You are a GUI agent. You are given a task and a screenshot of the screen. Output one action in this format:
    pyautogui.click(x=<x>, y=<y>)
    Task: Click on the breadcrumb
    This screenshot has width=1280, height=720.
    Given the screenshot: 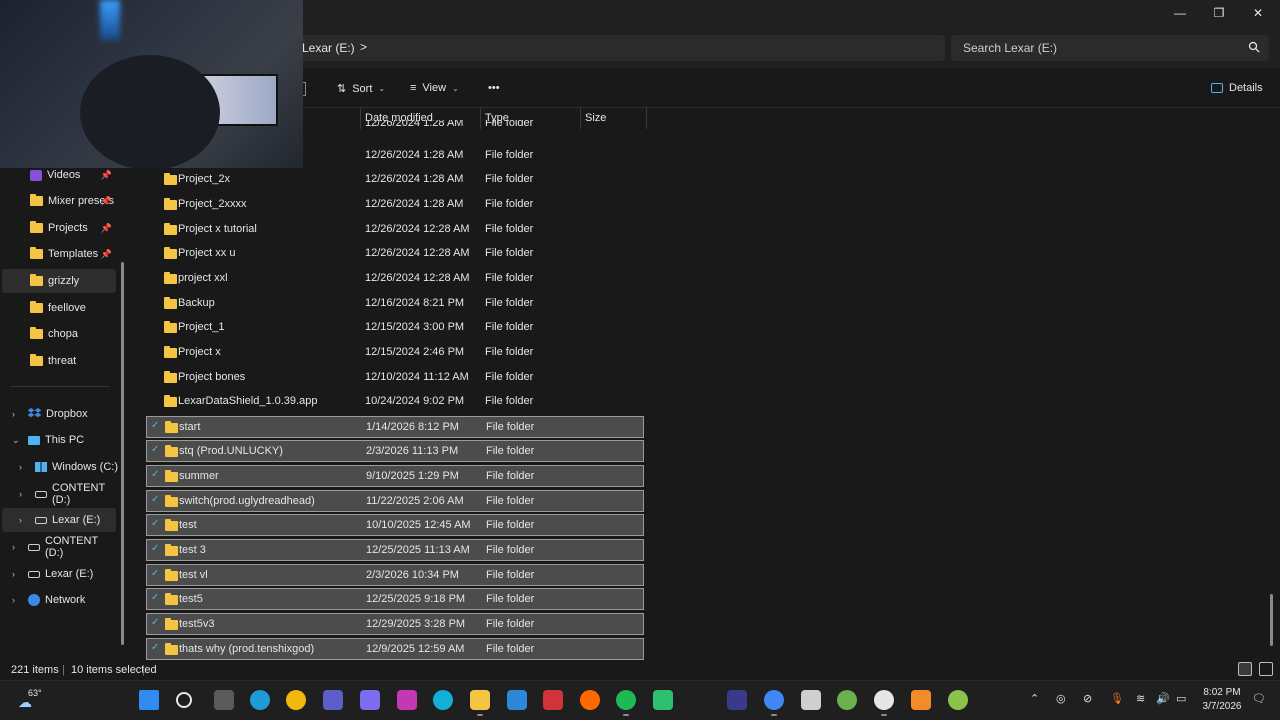 What is the action you would take?
    pyautogui.click(x=617, y=48)
    